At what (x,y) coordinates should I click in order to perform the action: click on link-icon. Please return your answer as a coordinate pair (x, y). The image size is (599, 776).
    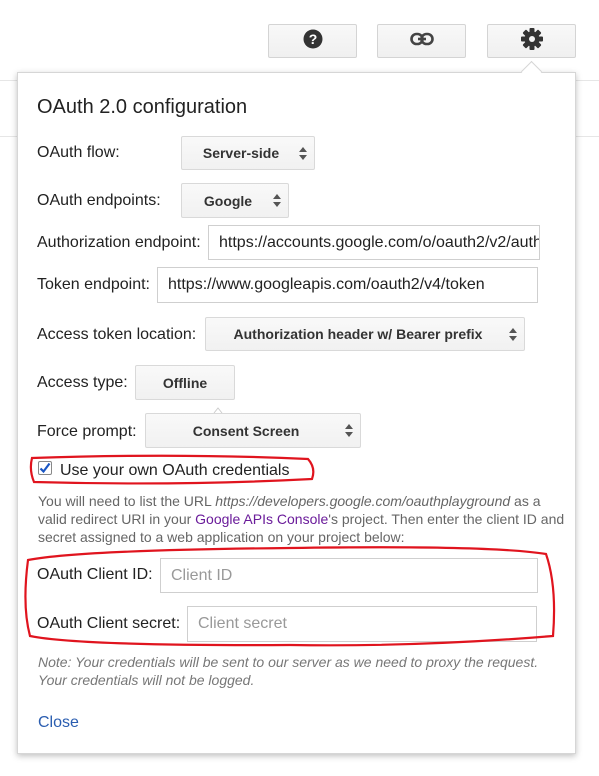
    Looking at the image, I should click on (421, 41).